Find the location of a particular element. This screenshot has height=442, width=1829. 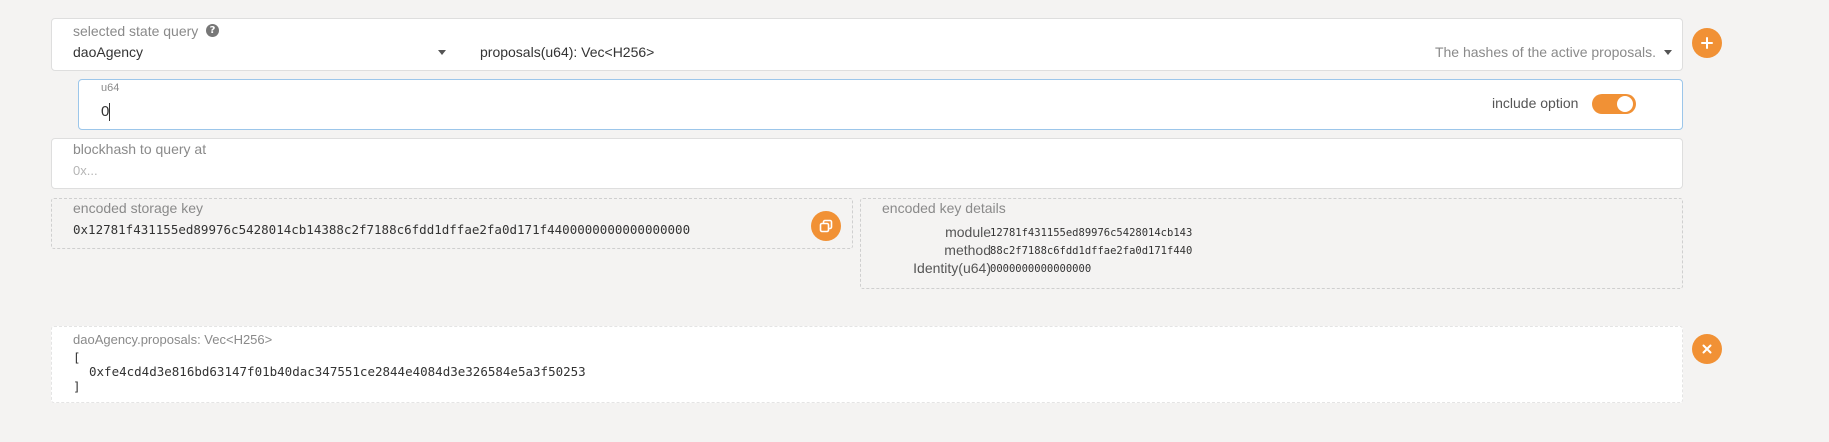

u64-param-type-label: u64 is located at coordinates (110, 88).